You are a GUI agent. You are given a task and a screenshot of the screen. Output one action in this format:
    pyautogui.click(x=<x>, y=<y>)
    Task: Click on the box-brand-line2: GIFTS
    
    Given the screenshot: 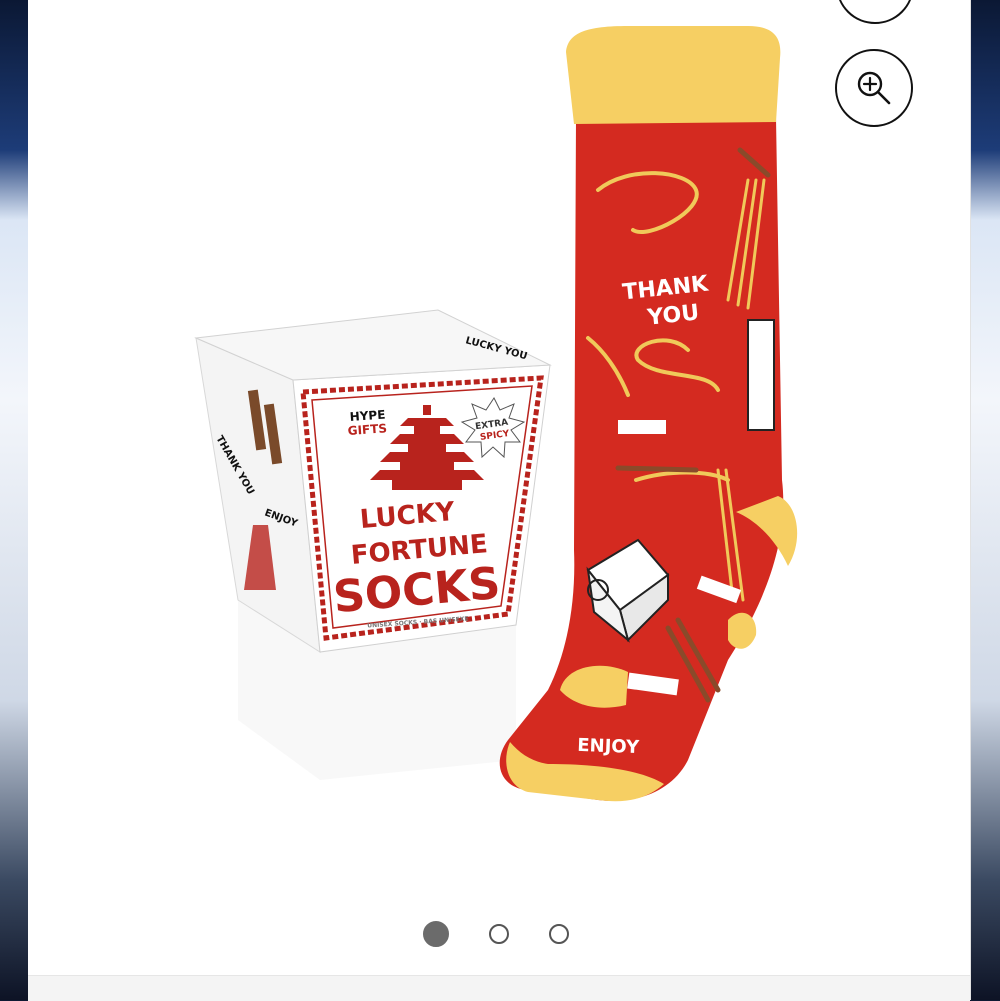 What is the action you would take?
    pyautogui.click(x=367, y=429)
    